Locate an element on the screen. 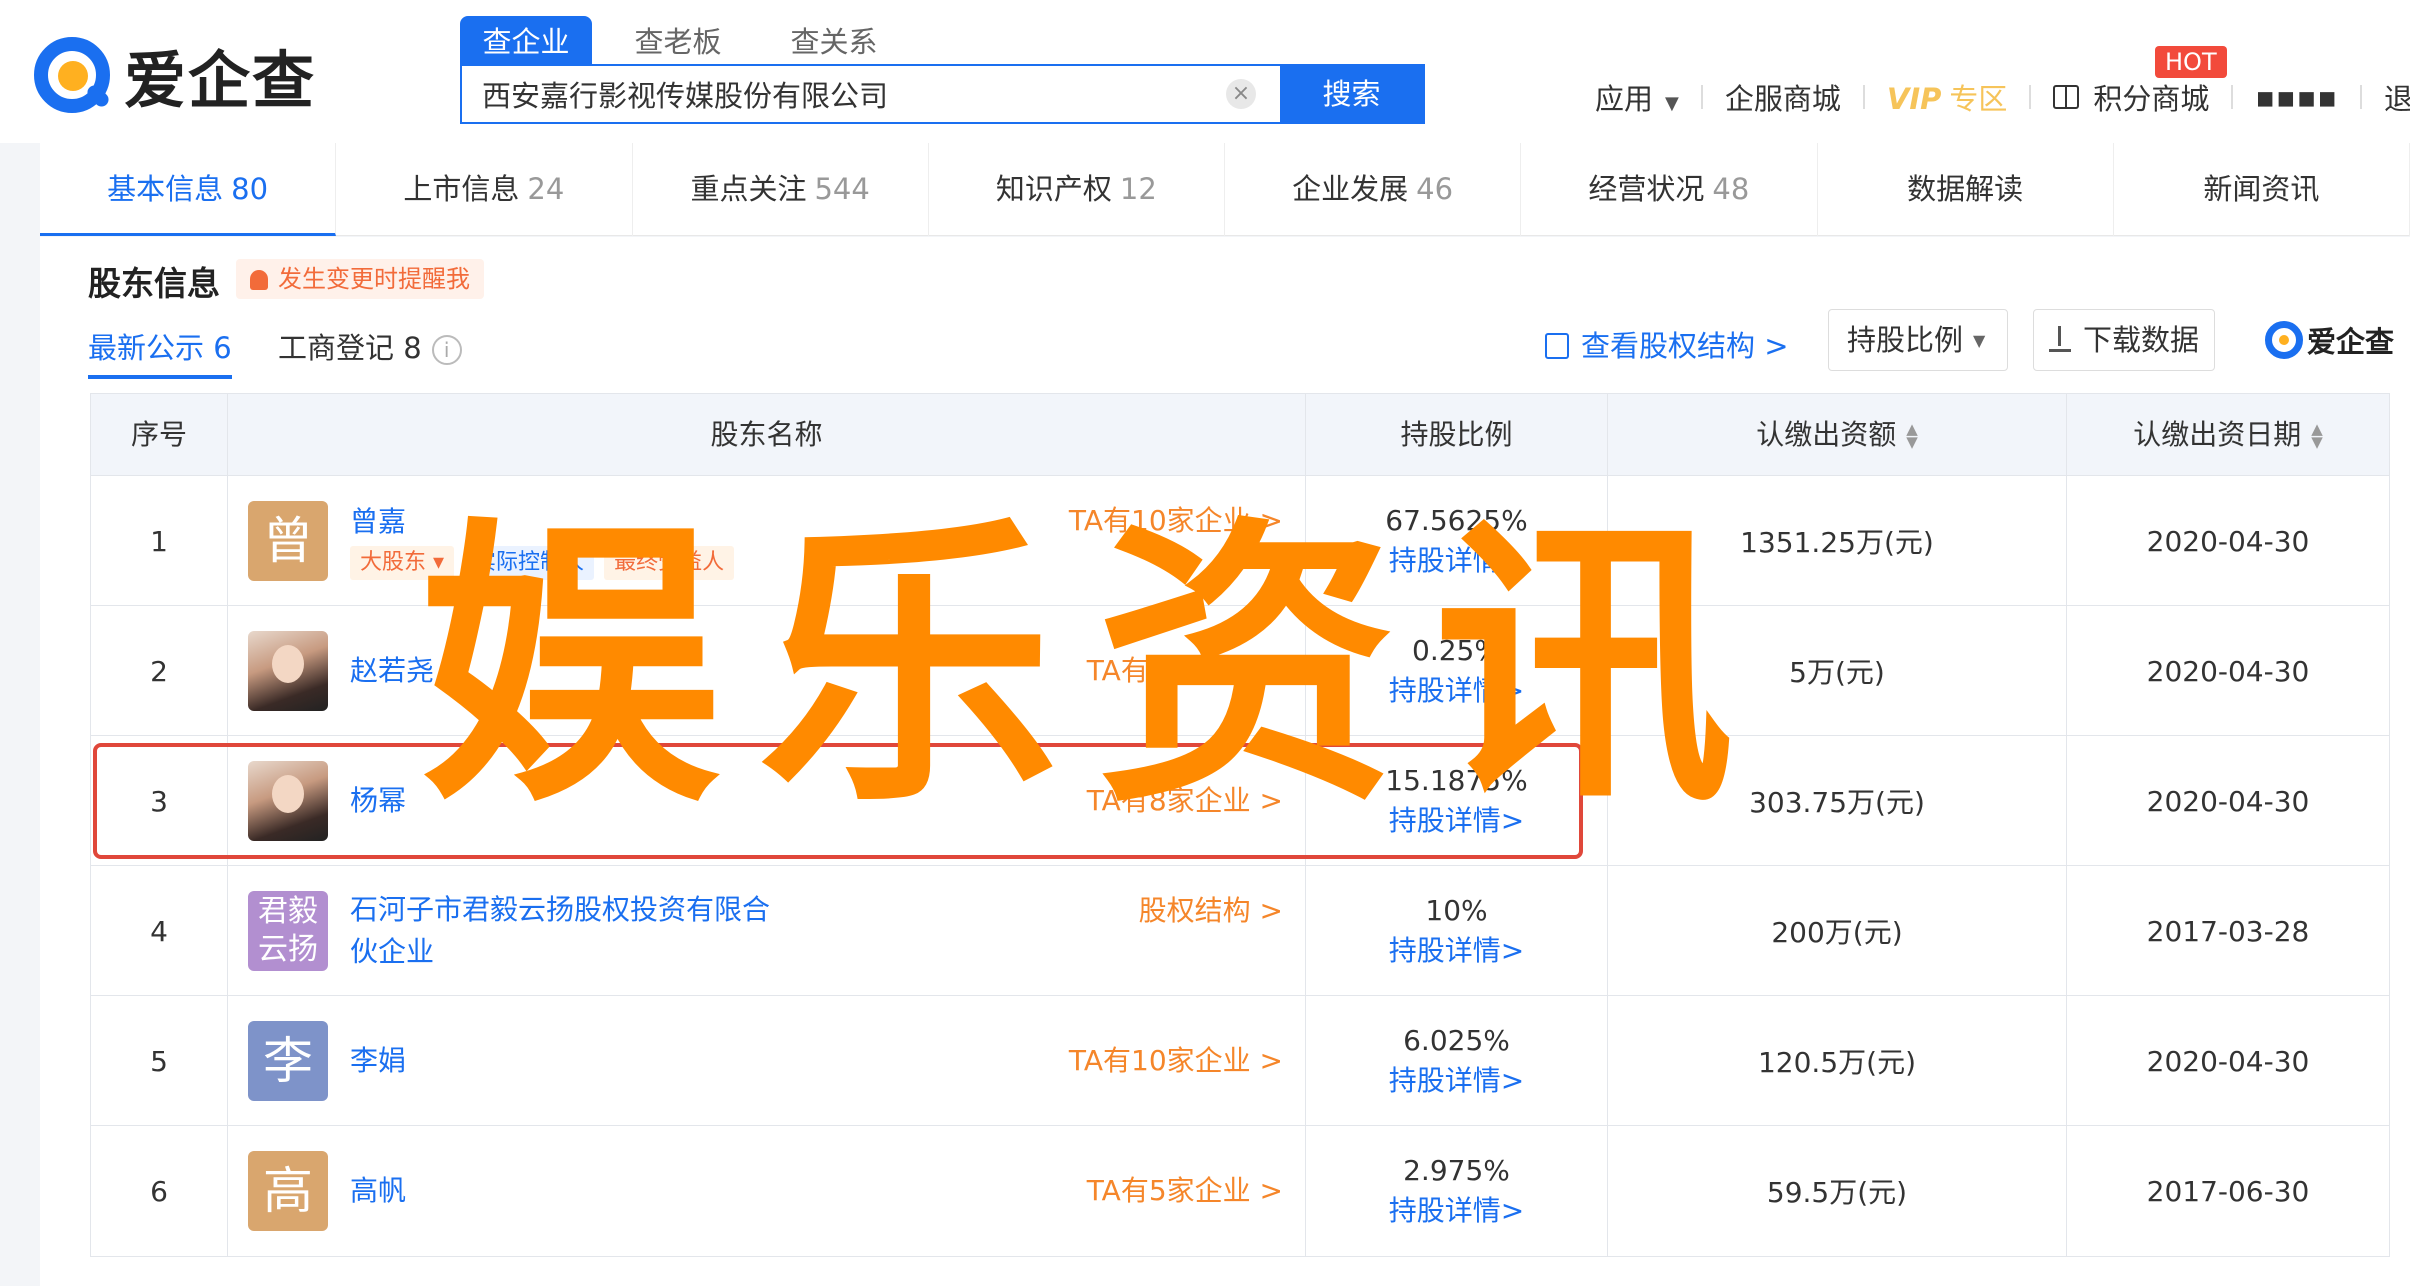 Image resolution: width=2410 pixels, height=1286 pixels. tab-search-relation: 查关系 is located at coordinates (834, 40).